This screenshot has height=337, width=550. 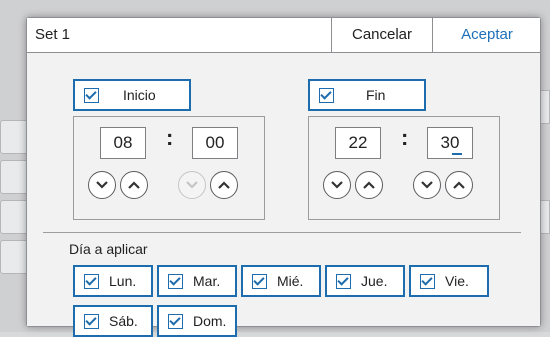 What do you see at coordinates (210, 321) in the screenshot?
I see `day-label: Dom.` at bounding box center [210, 321].